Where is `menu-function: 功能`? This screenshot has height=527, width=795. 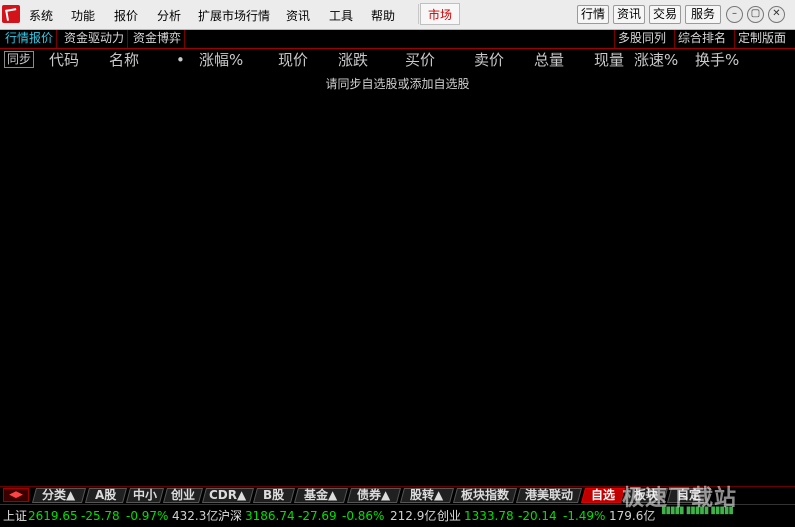
menu-function: 功能 is located at coordinates (83, 15).